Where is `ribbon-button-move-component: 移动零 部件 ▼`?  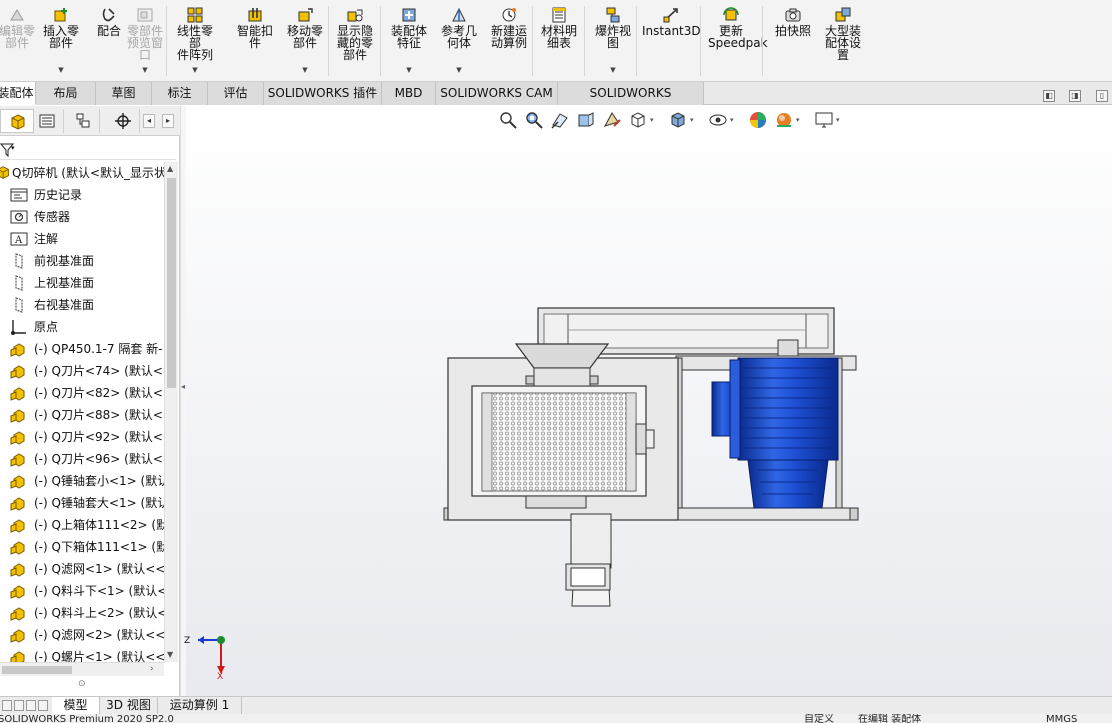
ribbon-button-move-component: 移动零 部件 ▼ is located at coordinates (305, 41).